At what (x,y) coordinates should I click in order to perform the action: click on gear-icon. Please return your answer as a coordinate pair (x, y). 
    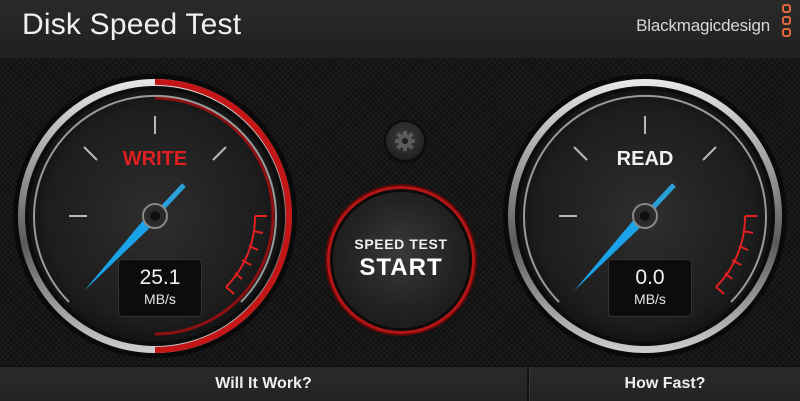
    Looking at the image, I should click on (405, 141).